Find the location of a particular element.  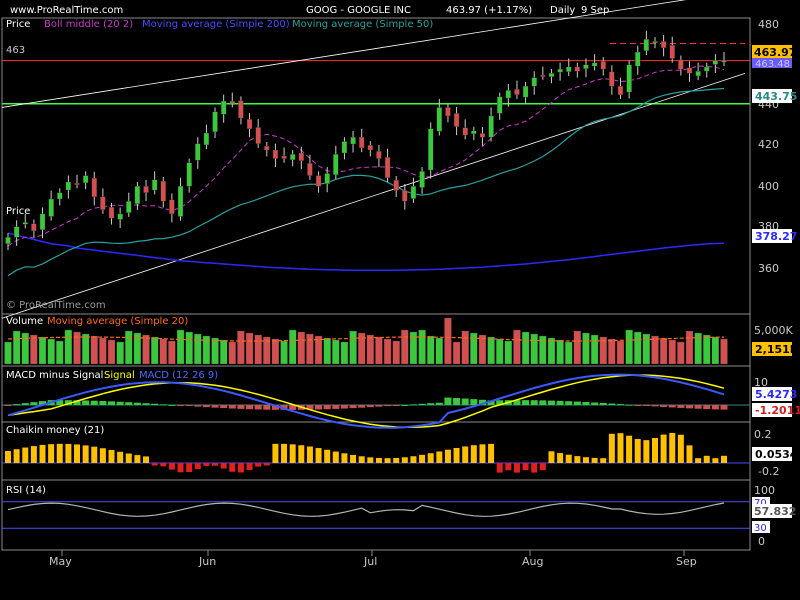

header-url: www.ProRealTime.com is located at coordinates (66, 10).